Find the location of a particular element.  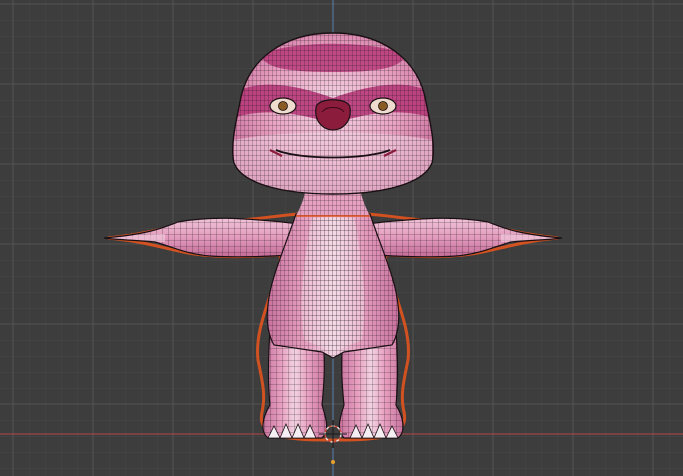

nose is located at coordinates (333, 115).